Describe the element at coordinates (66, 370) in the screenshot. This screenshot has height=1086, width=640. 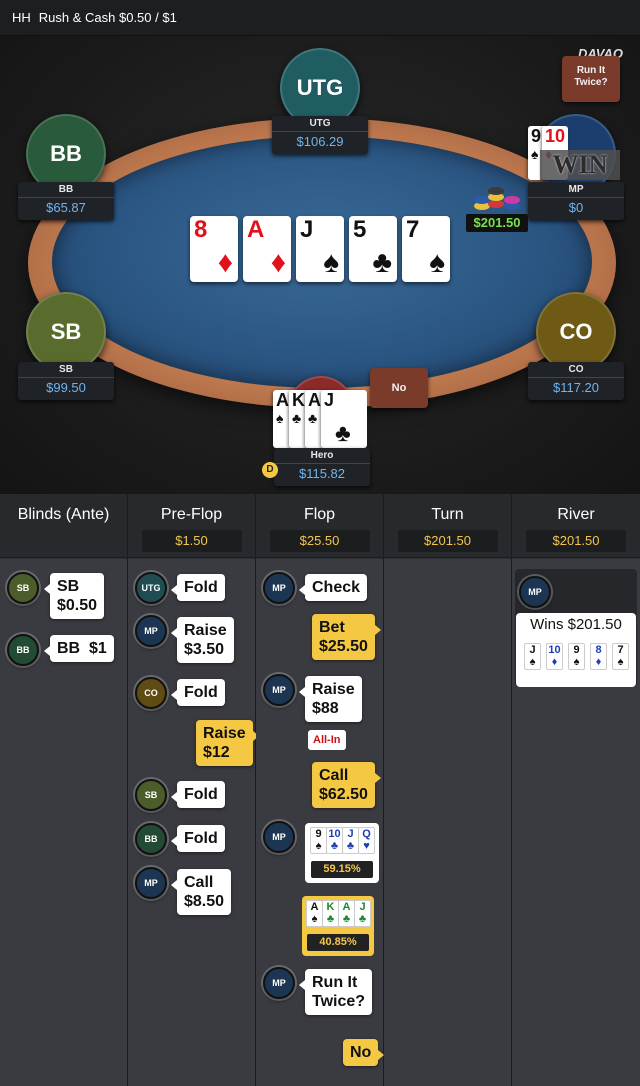
I see `player-name: SB` at that location.